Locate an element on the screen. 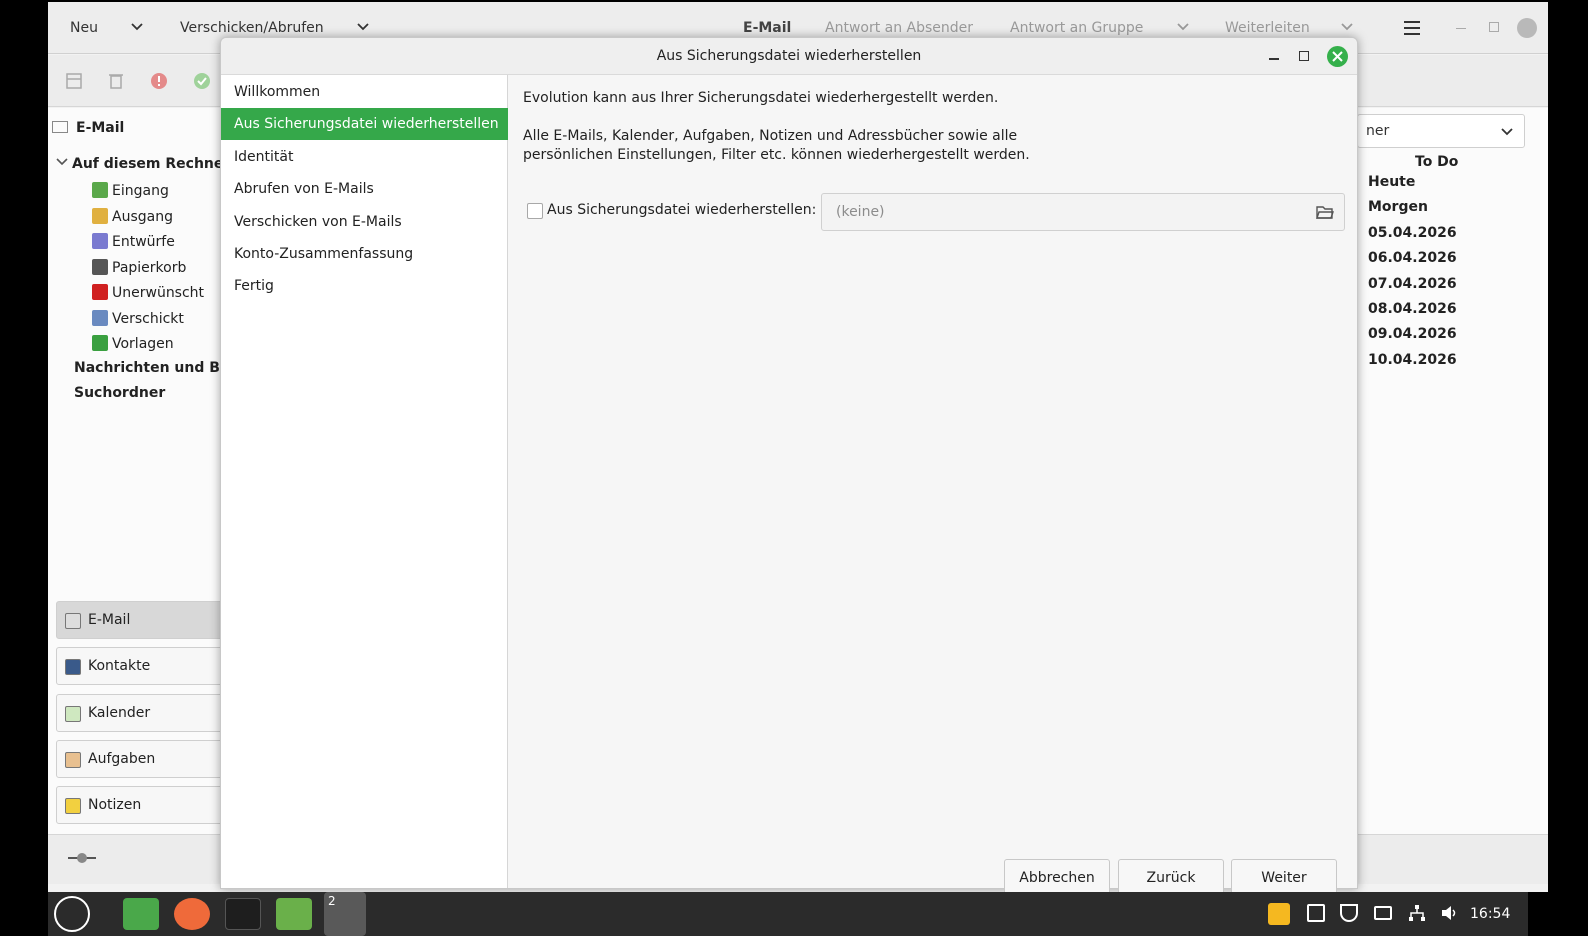 Image resolution: width=1588 pixels, height=936 pixels. todo-row: 08.04.2026 is located at coordinates (1412, 309).